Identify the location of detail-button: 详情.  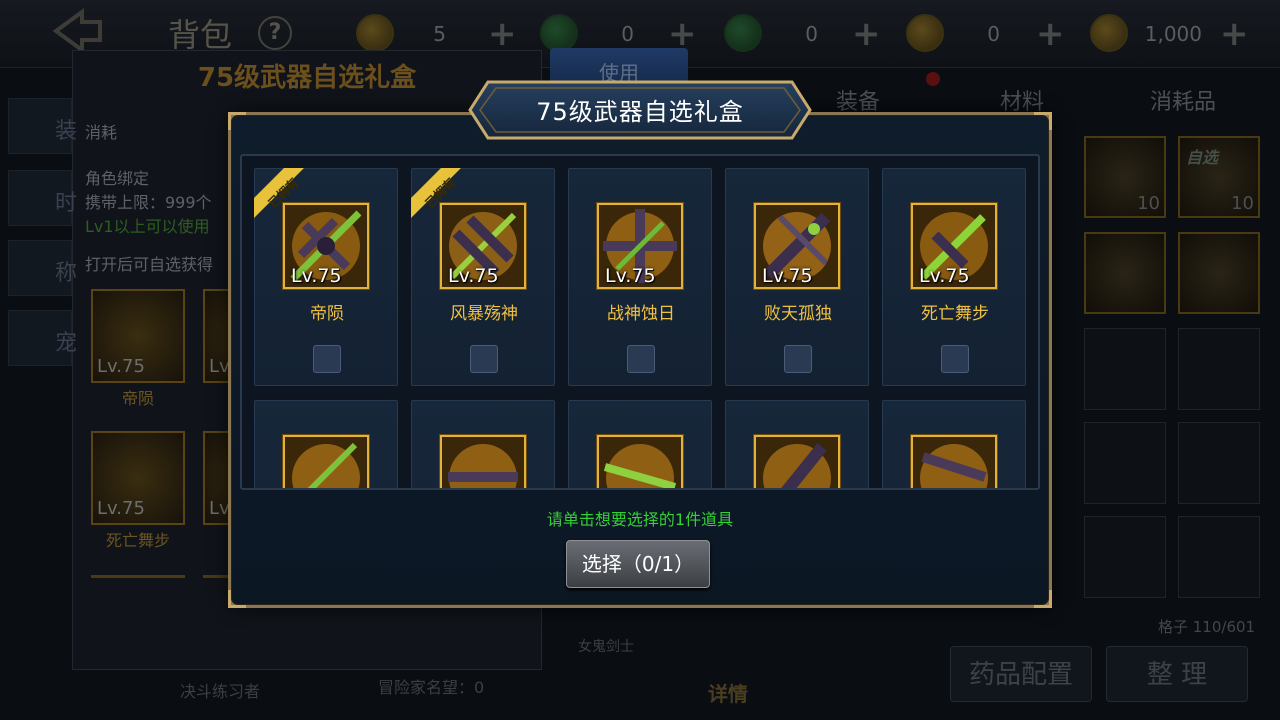
(728, 692).